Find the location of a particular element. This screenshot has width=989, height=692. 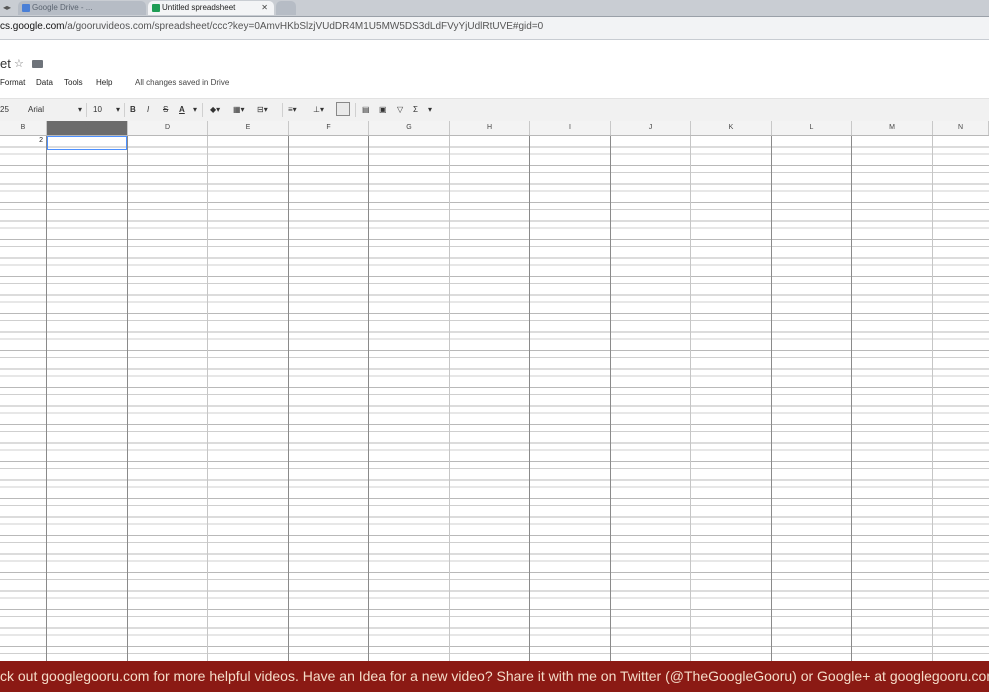

star-icon: ☆ is located at coordinates (19, 63).